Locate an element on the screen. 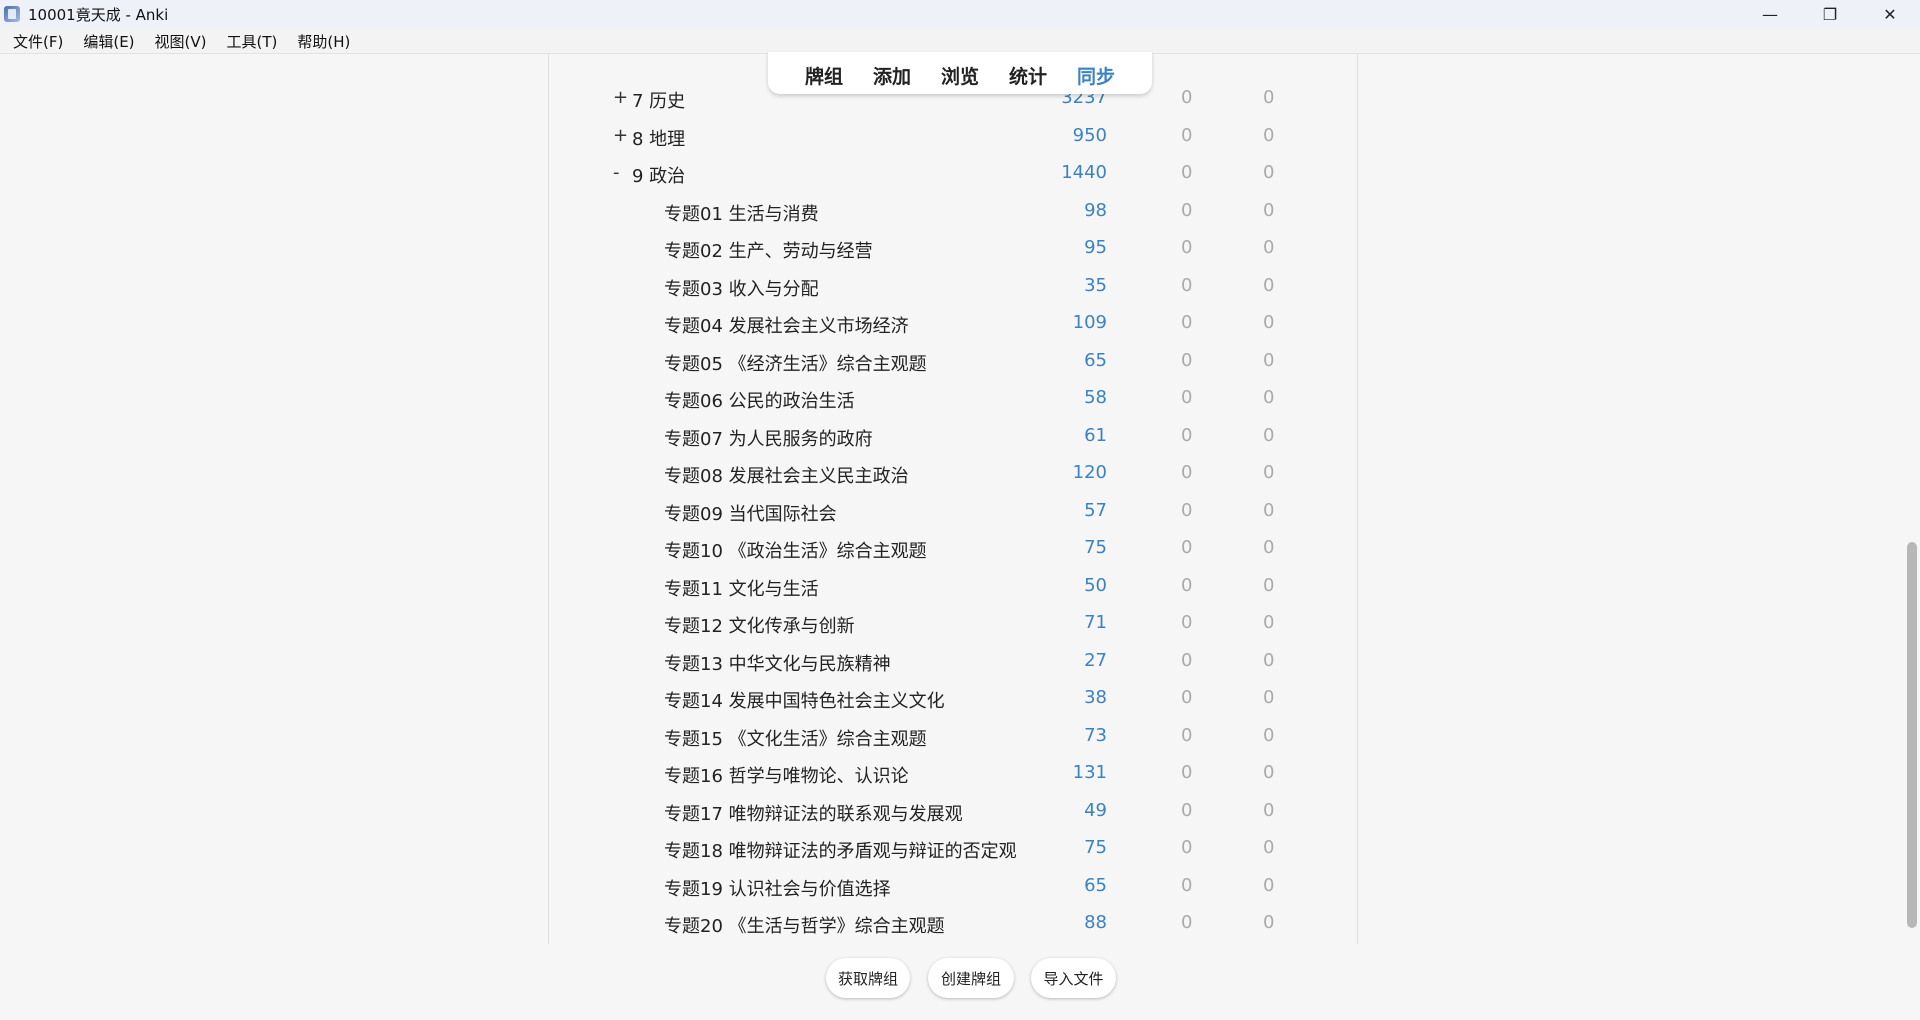 Image resolution: width=1920 pixels, height=1020 pixels. deck-name-link: 专题16 哲学与唯物论、认识论 is located at coordinates (786, 775).